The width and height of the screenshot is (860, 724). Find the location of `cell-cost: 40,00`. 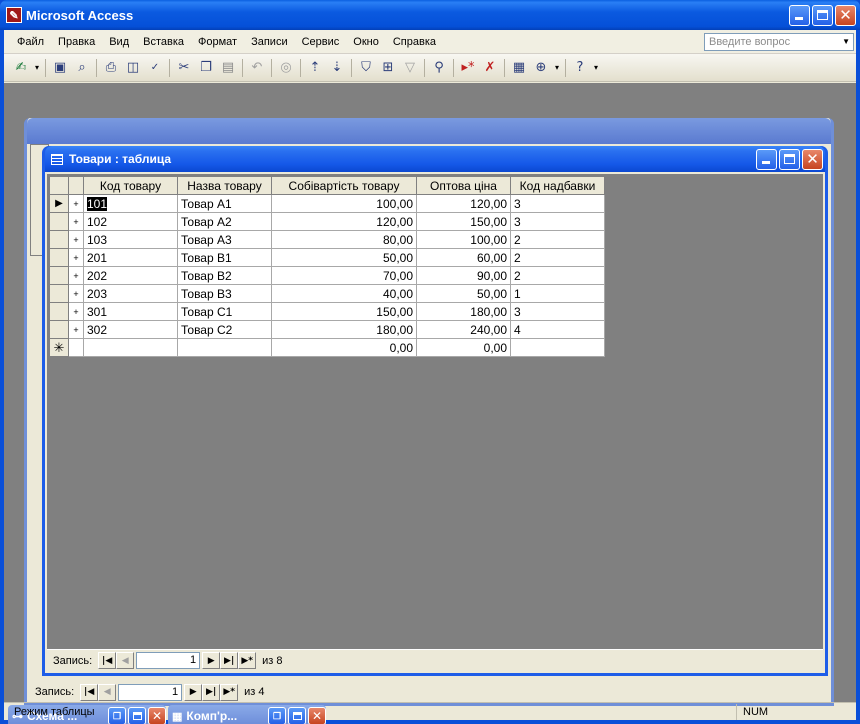

cell-cost: 40,00 is located at coordinates (344, 293).